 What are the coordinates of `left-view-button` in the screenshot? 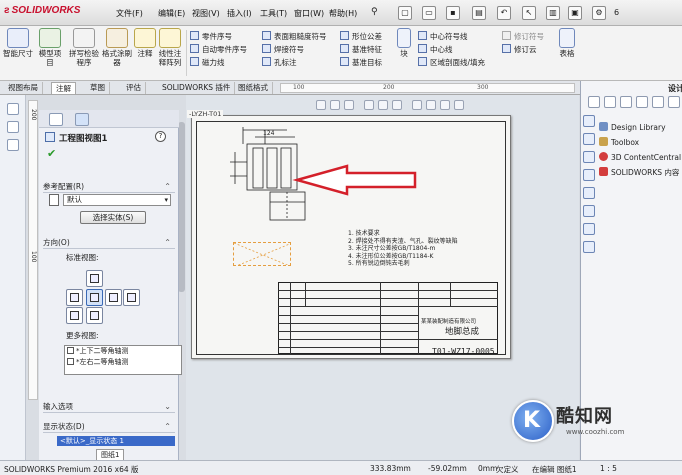 It's located at (74, 297).